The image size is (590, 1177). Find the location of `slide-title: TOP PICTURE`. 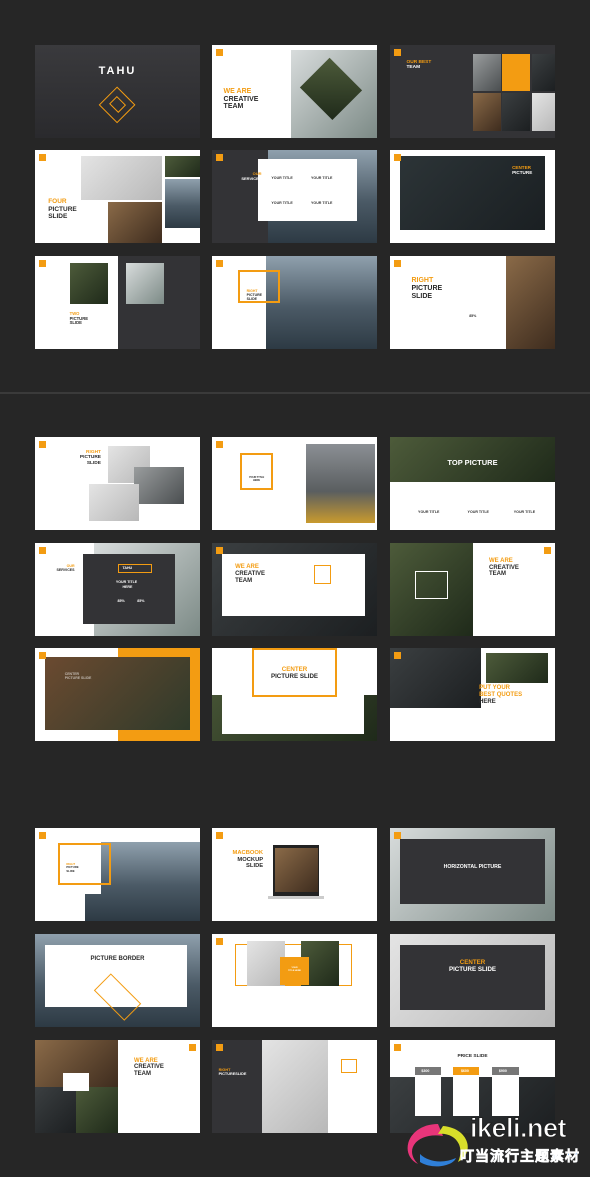

slide-title: TOP PICTURE is located at coordinates (472, 463).